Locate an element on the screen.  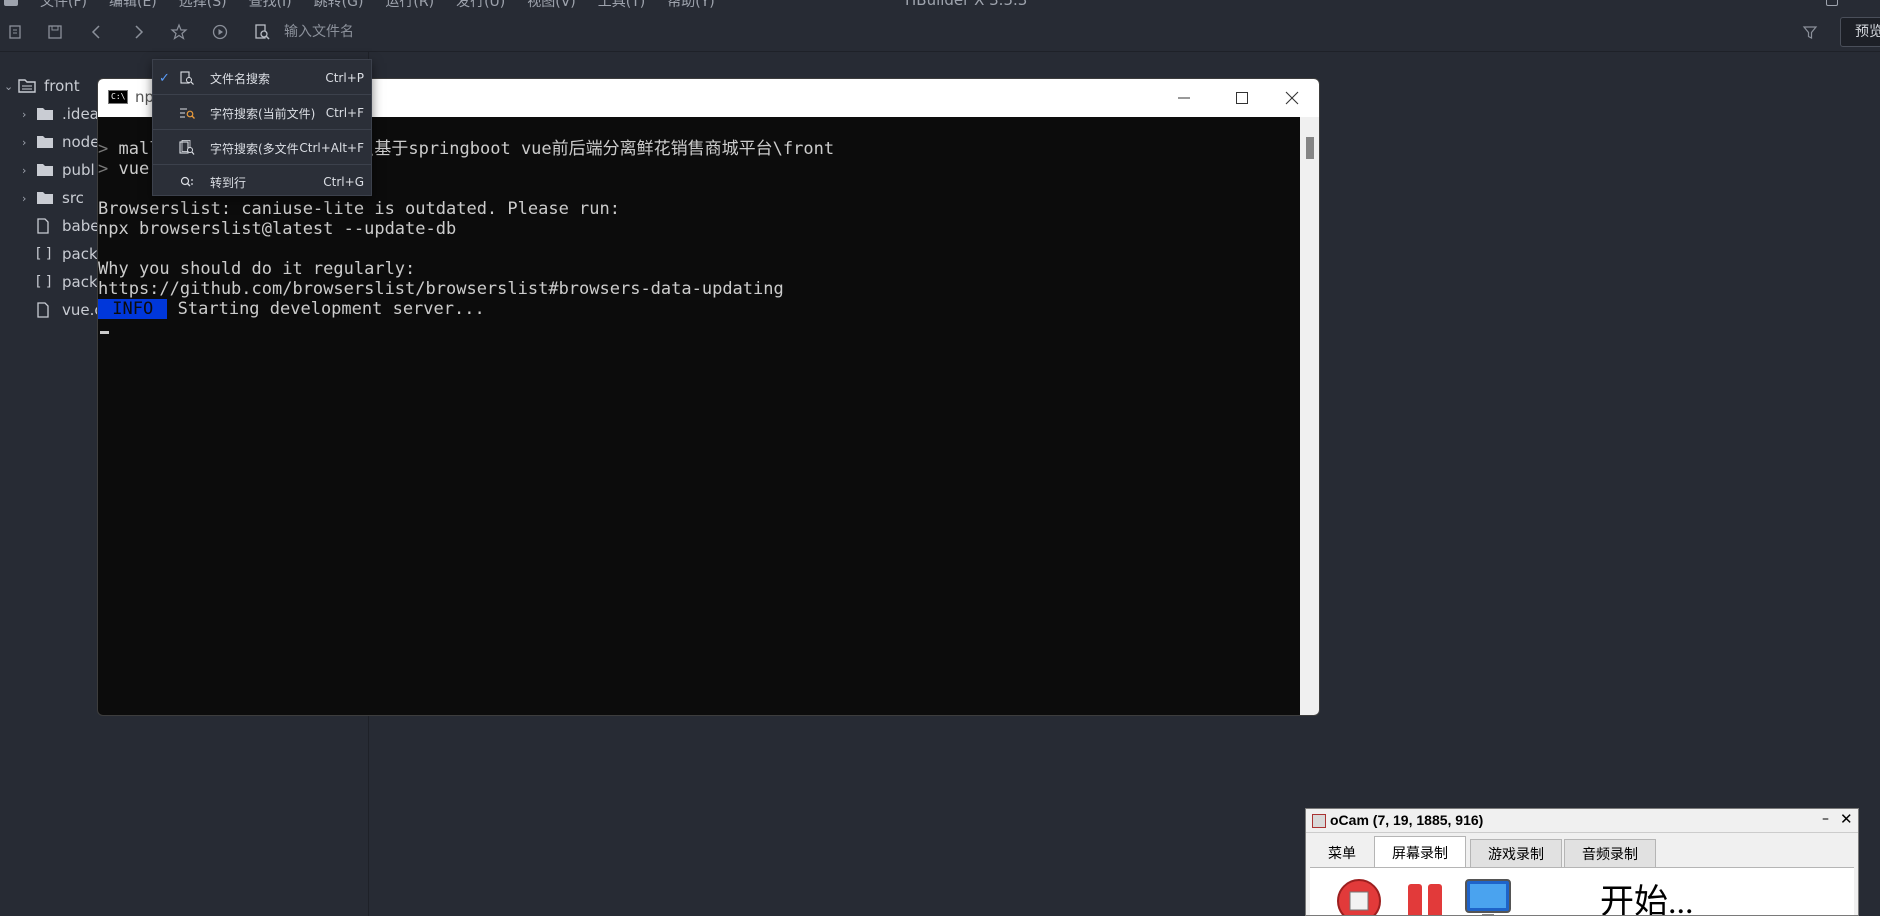
tree-item-vue-config: vue.c is located at coordinates (69, 310).